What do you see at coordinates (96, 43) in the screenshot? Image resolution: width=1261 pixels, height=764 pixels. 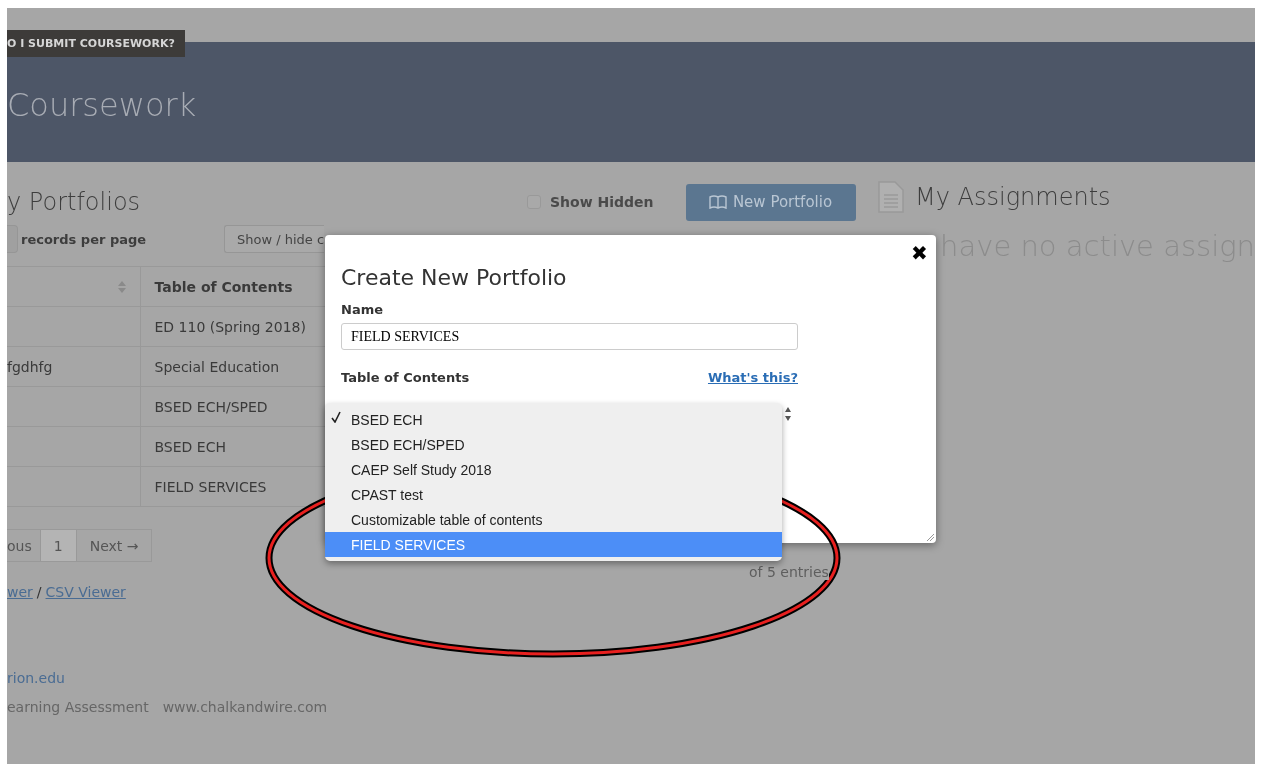 I see `help-tab: O I SUBMIT COURSEWORK?` at bounding box center [96, 43].